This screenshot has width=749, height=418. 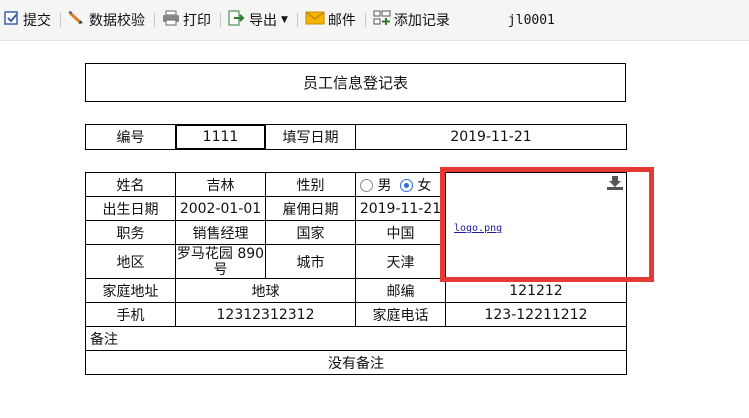 What do you see at coordinates (400, 261) in the screenshot?
I see `city-field: 天津` at bounding box center [400, 261].